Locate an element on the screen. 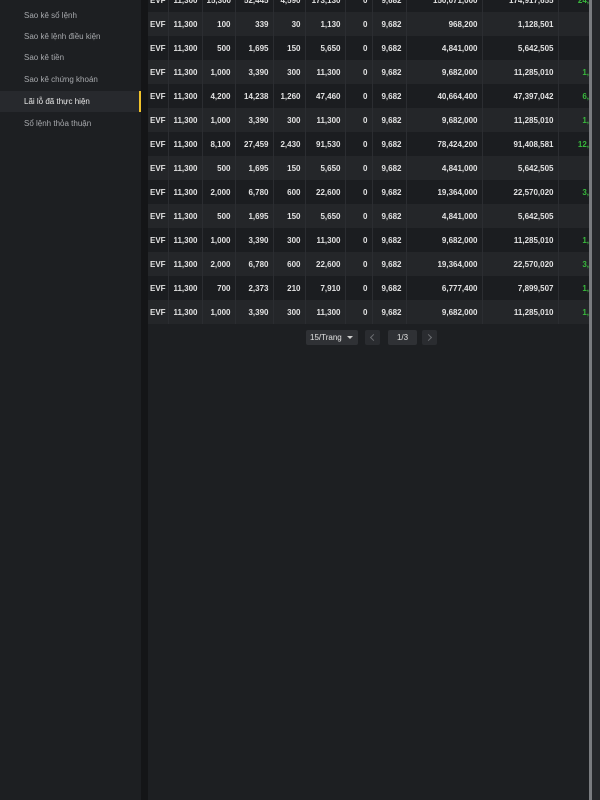 Image resolution: width=600 pixels, height=800 pixels. page-size-select: 15/Trang is located at coordinates (332, 337).